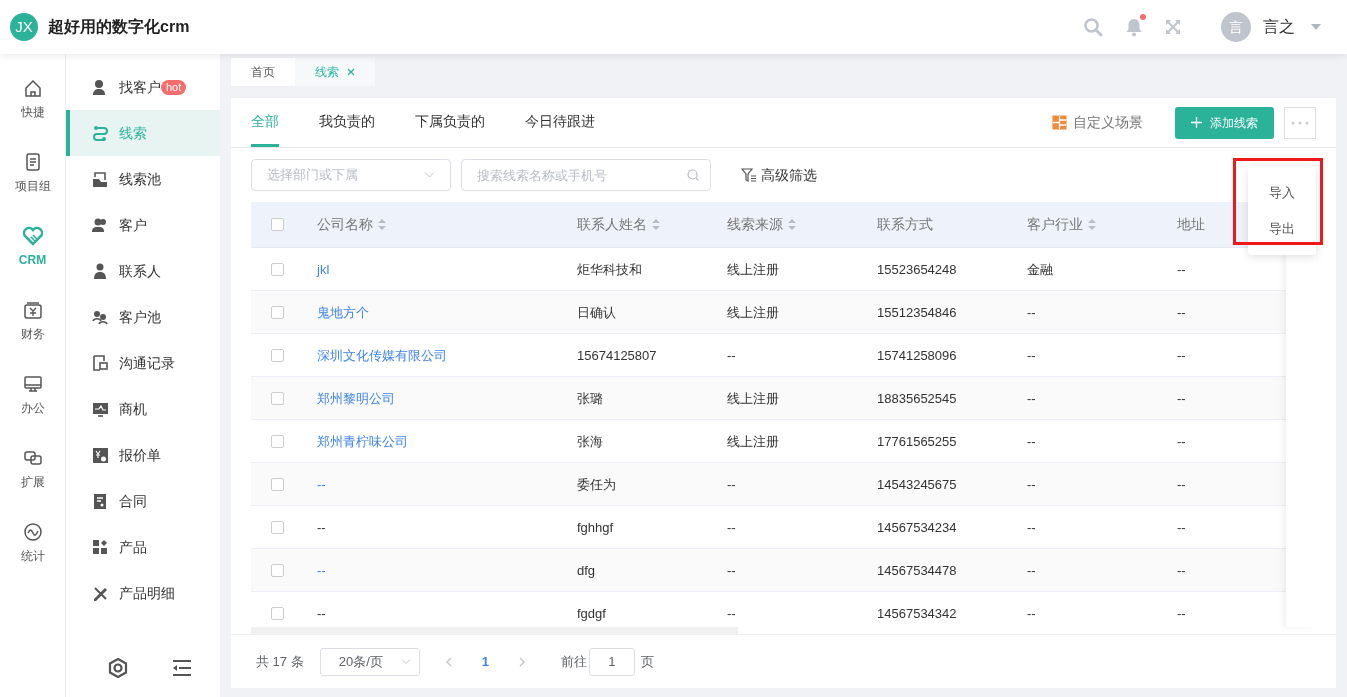  I want to click on menu-item: 导入, so click(1282, 193).